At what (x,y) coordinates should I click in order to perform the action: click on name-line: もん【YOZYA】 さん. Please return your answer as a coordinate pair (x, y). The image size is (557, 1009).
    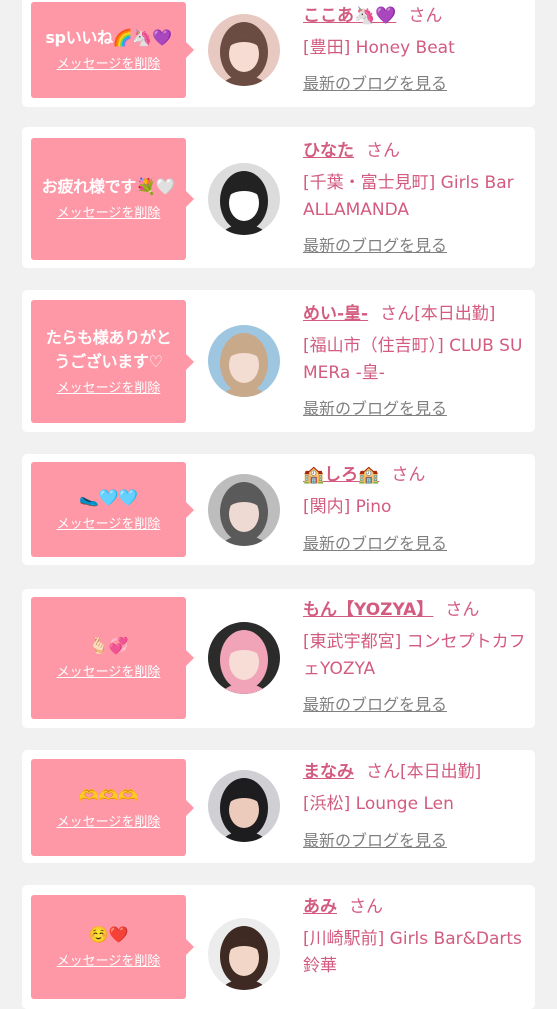
    Looking at the image, I should click on (416, 610).